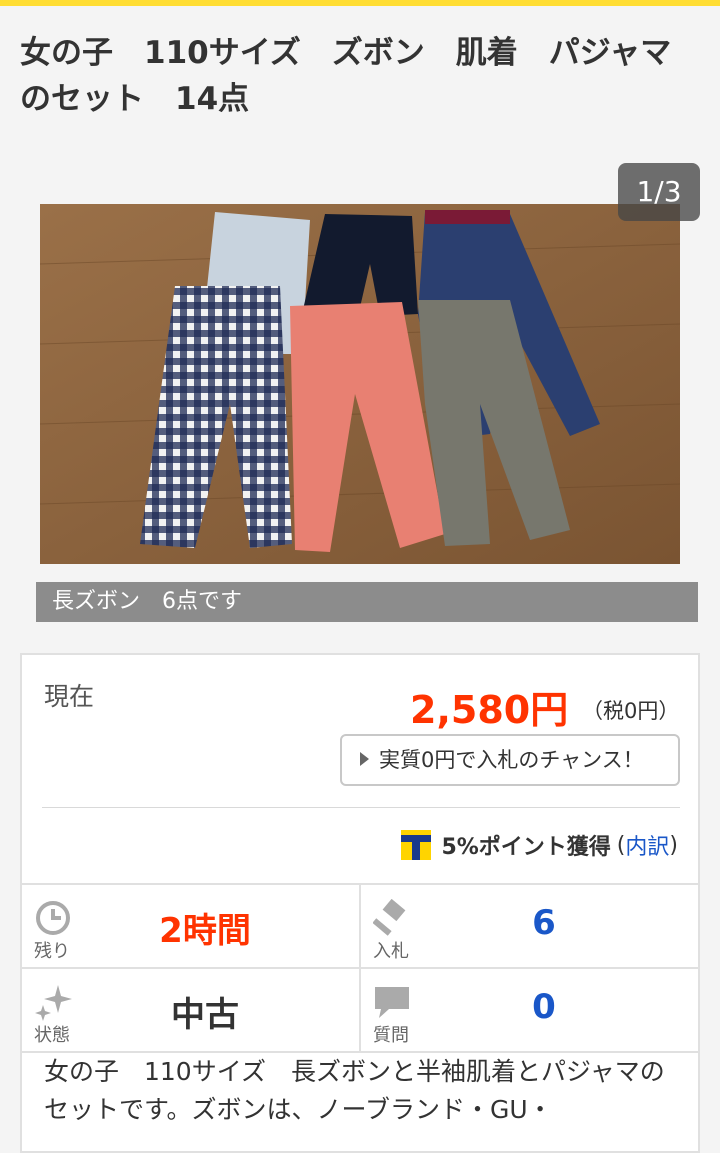  I want to click on points-paren-open: (, so click(621, 845).